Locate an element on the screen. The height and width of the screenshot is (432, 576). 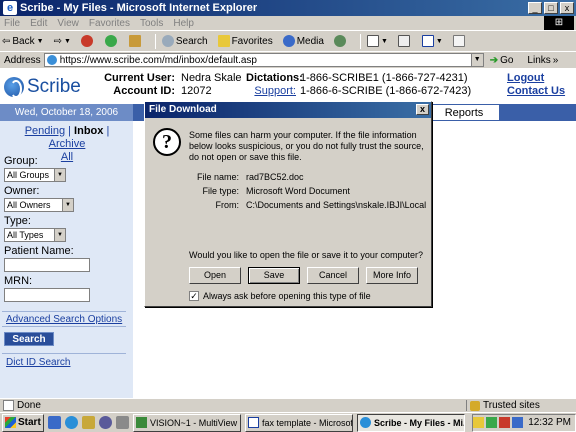
search-button: Search is located at coordinates (185, 41).